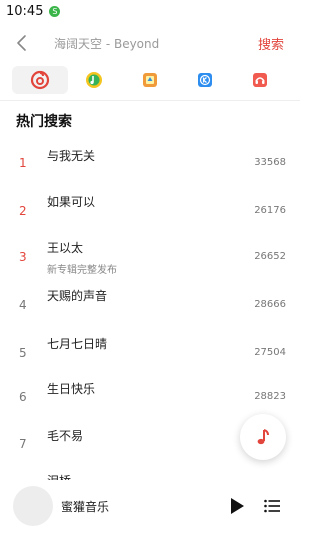 This screenshot has width=320, height=533. I want to click on music-source-tabs, so click(150, 81).